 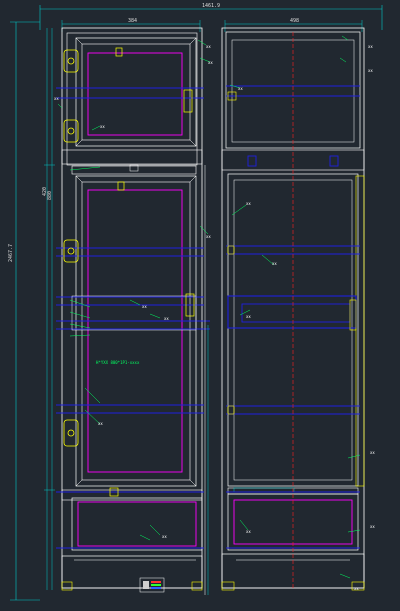 I want to click on right-cabinet-width-label: 498, so click(x=294, y=21).